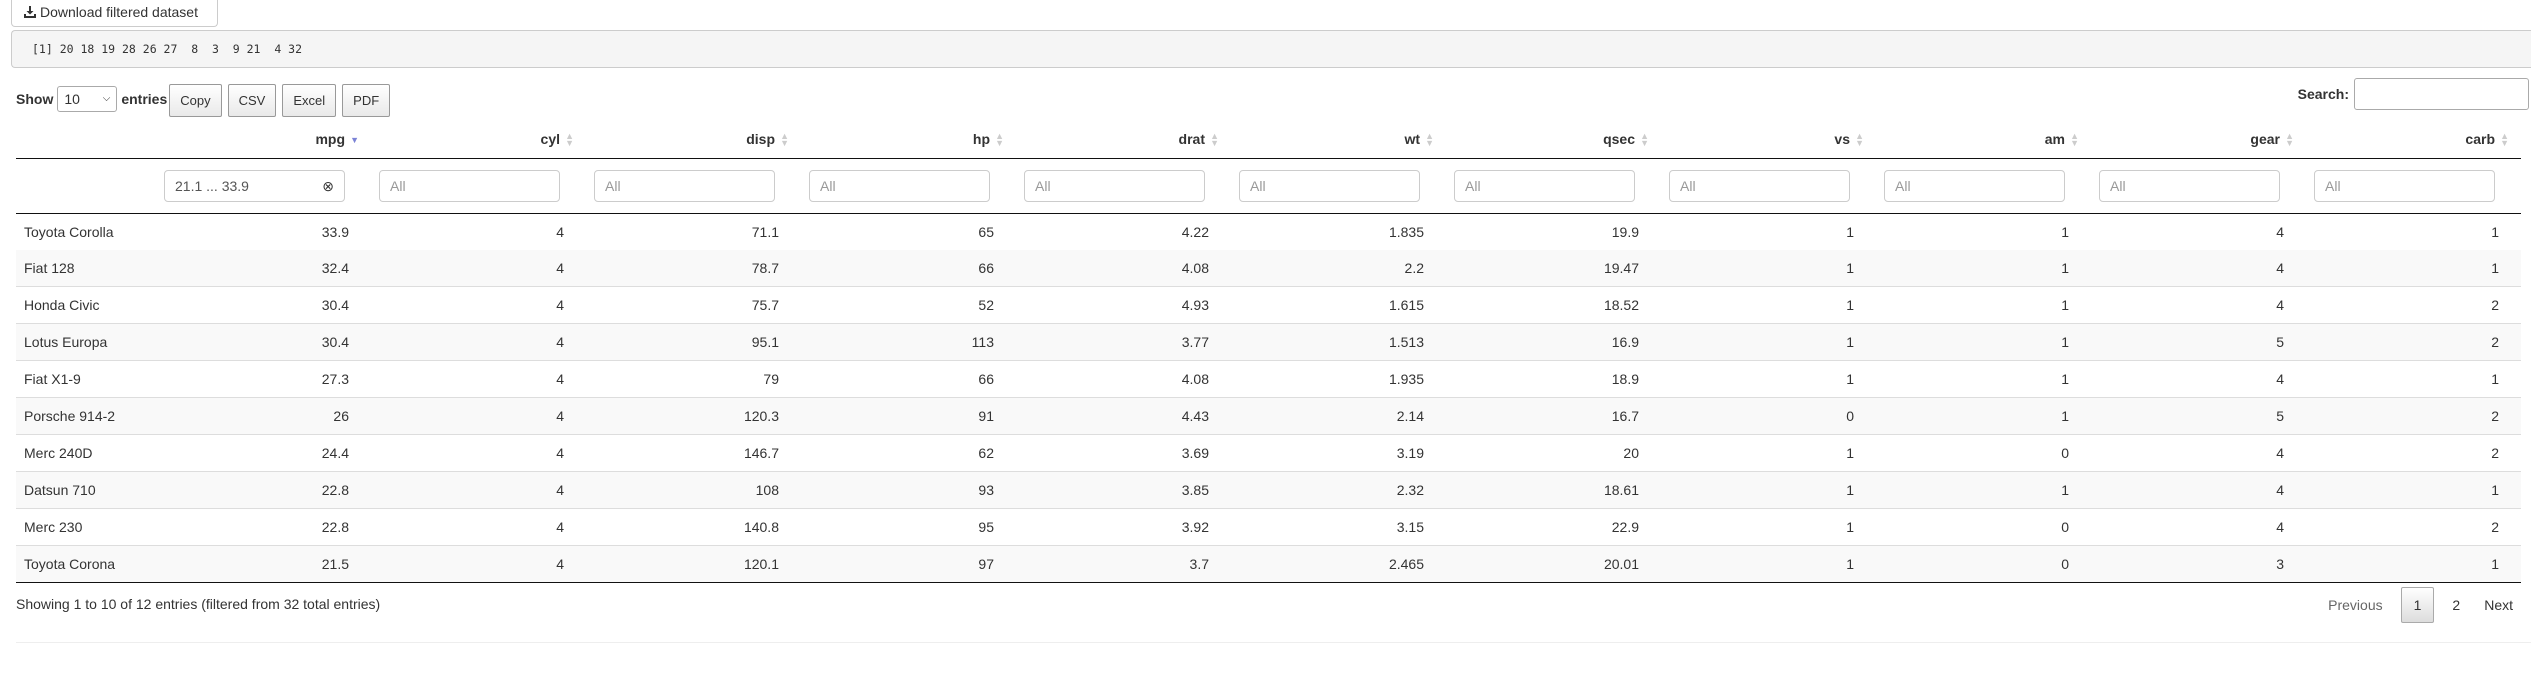 This screenshot has width=2531, height=700. Describe the element at coordinates (1983, 139) in the screenshot. I see `header-am: am ▲ ▼` at that location.